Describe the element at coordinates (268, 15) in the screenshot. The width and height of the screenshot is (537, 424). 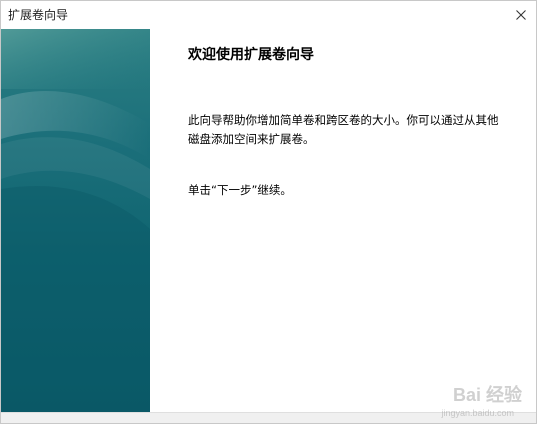
I see `title-bar: 扩展卷向导` at that location.